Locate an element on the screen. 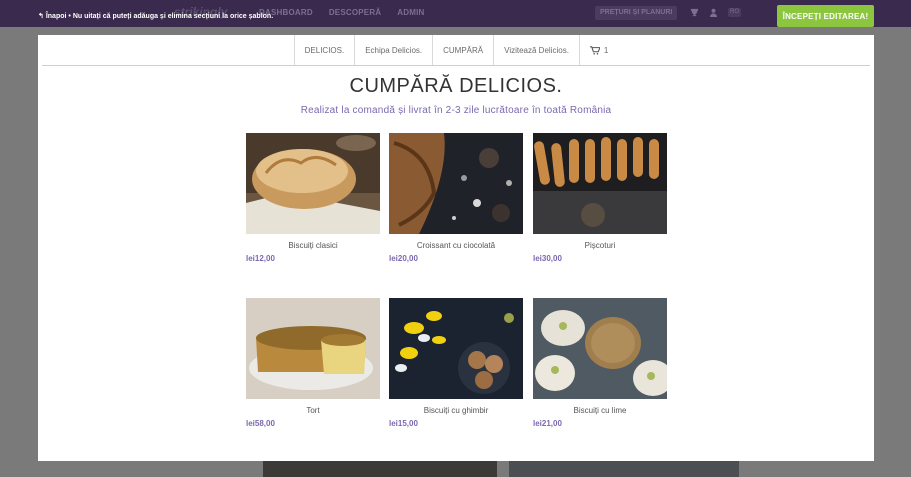 Image resolution: width=911 pixels, height=477 pixels. product-name: Tort is located at coordinates (313, 410).